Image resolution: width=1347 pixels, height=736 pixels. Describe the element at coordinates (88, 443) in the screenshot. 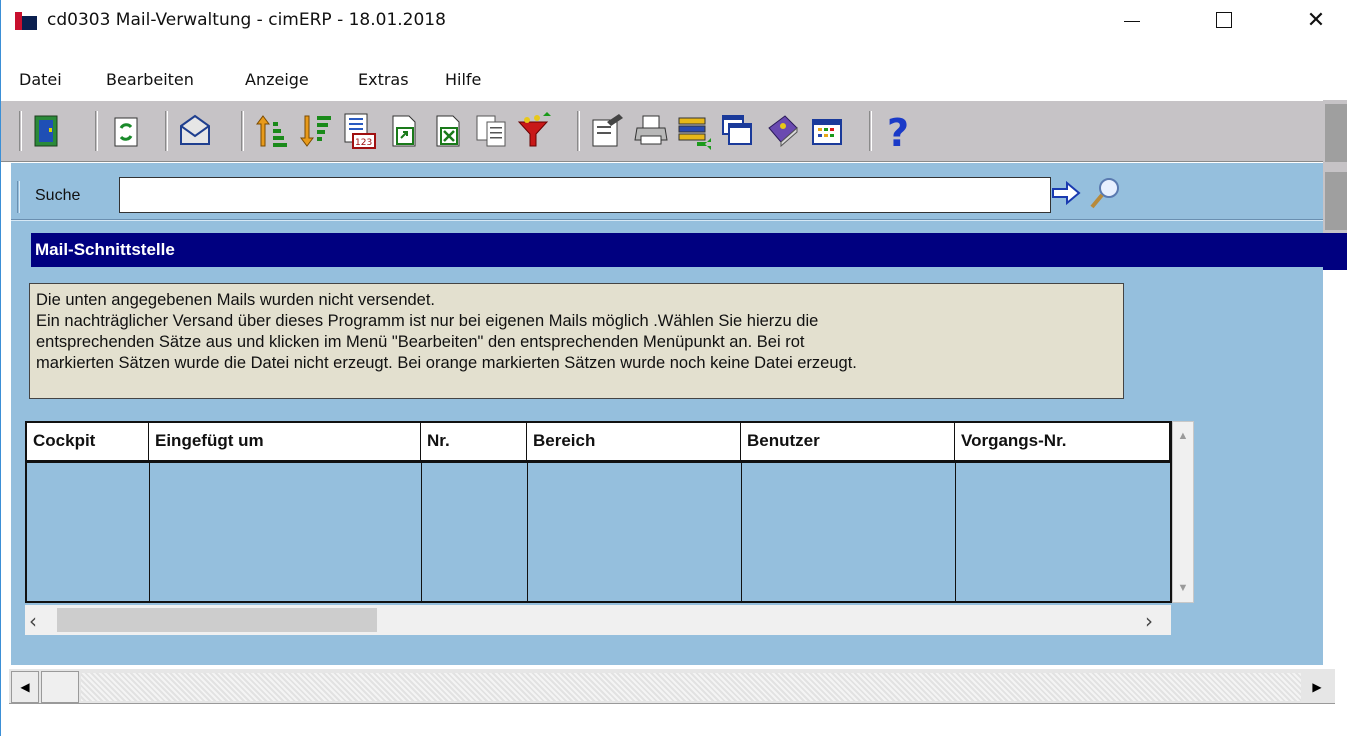

I see `col-header-cockpit: Cockpit` at that location.